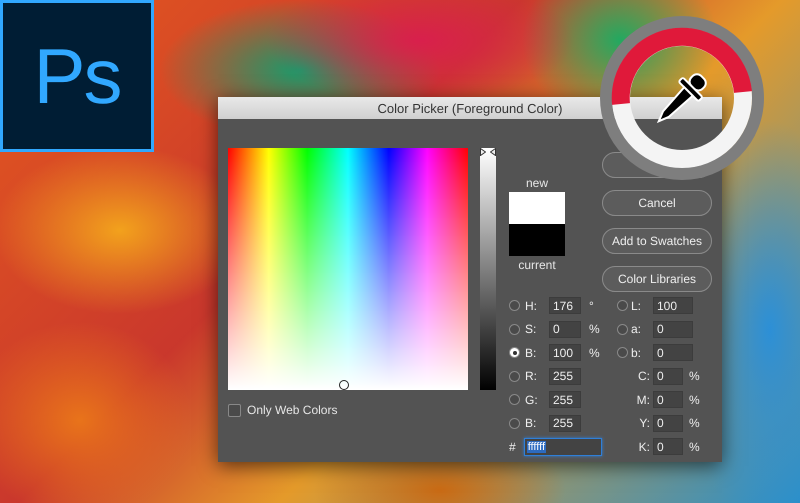 The height and width of the screenshot is (503, 800). Describe the element at coordinates (488, 152) in the screenshot. I see `slider-thumb` at that location.